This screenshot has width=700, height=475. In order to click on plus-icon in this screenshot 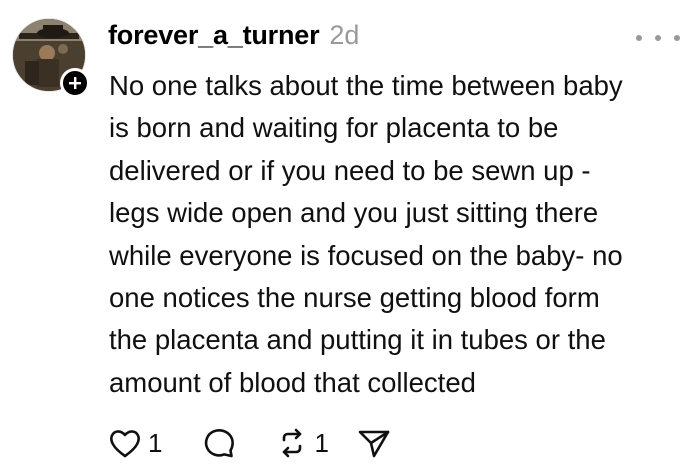, I will do `click(75, 83)`.